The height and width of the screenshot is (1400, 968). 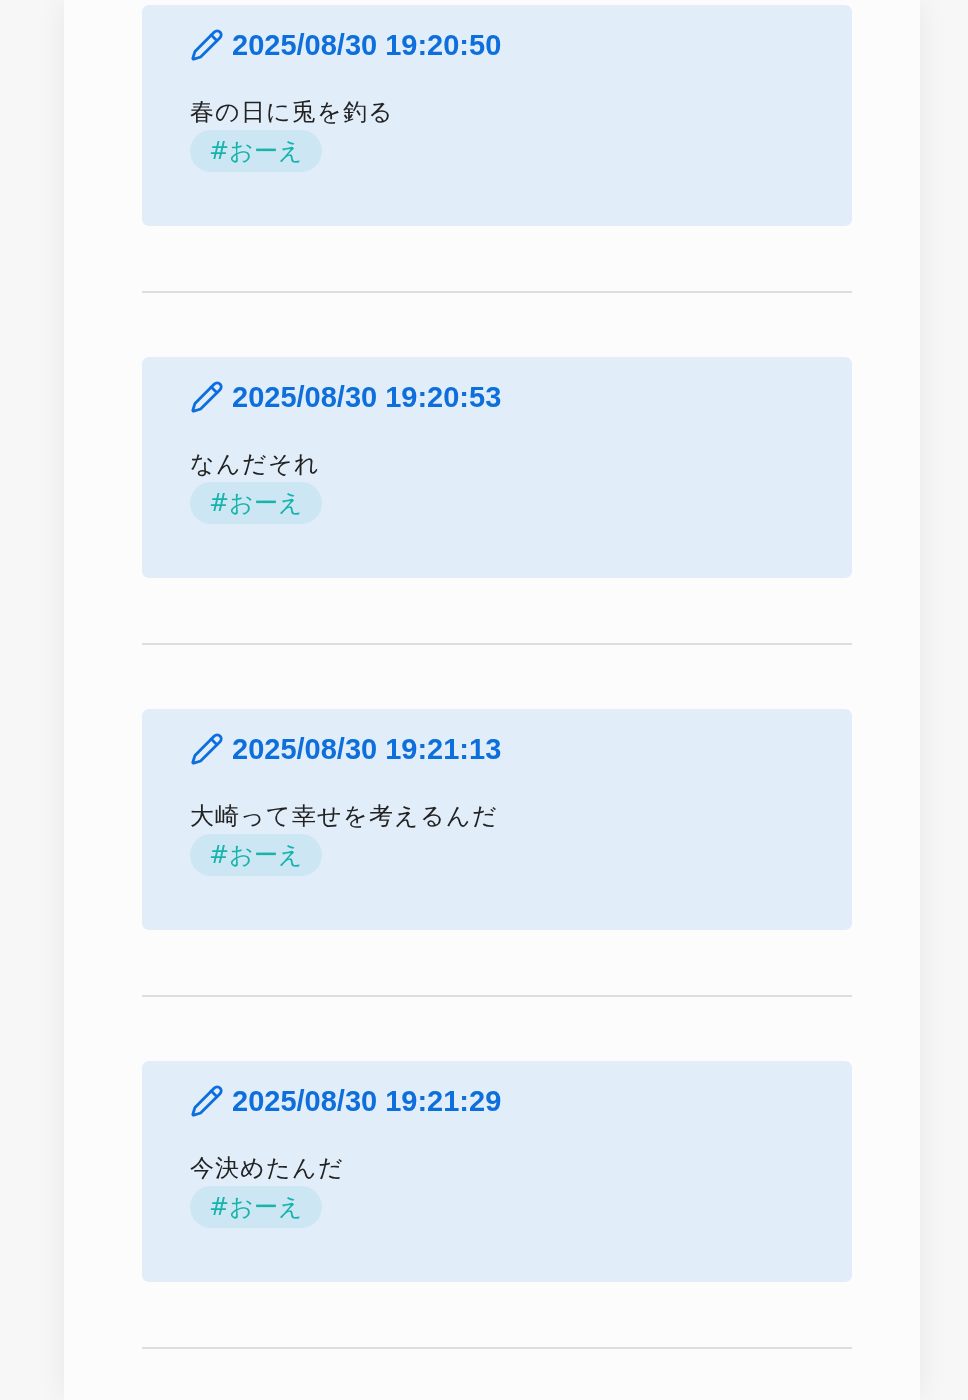 I want to click on post-text: 今決めたんだ, so click(x=267, y=1168).